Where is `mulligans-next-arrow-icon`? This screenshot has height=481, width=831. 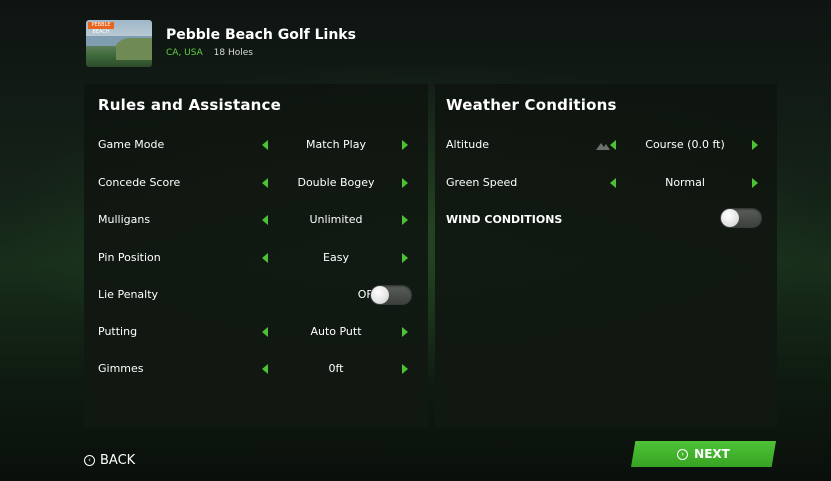
mulligans-next-arrow-icon is located at coordinates (405, 220).